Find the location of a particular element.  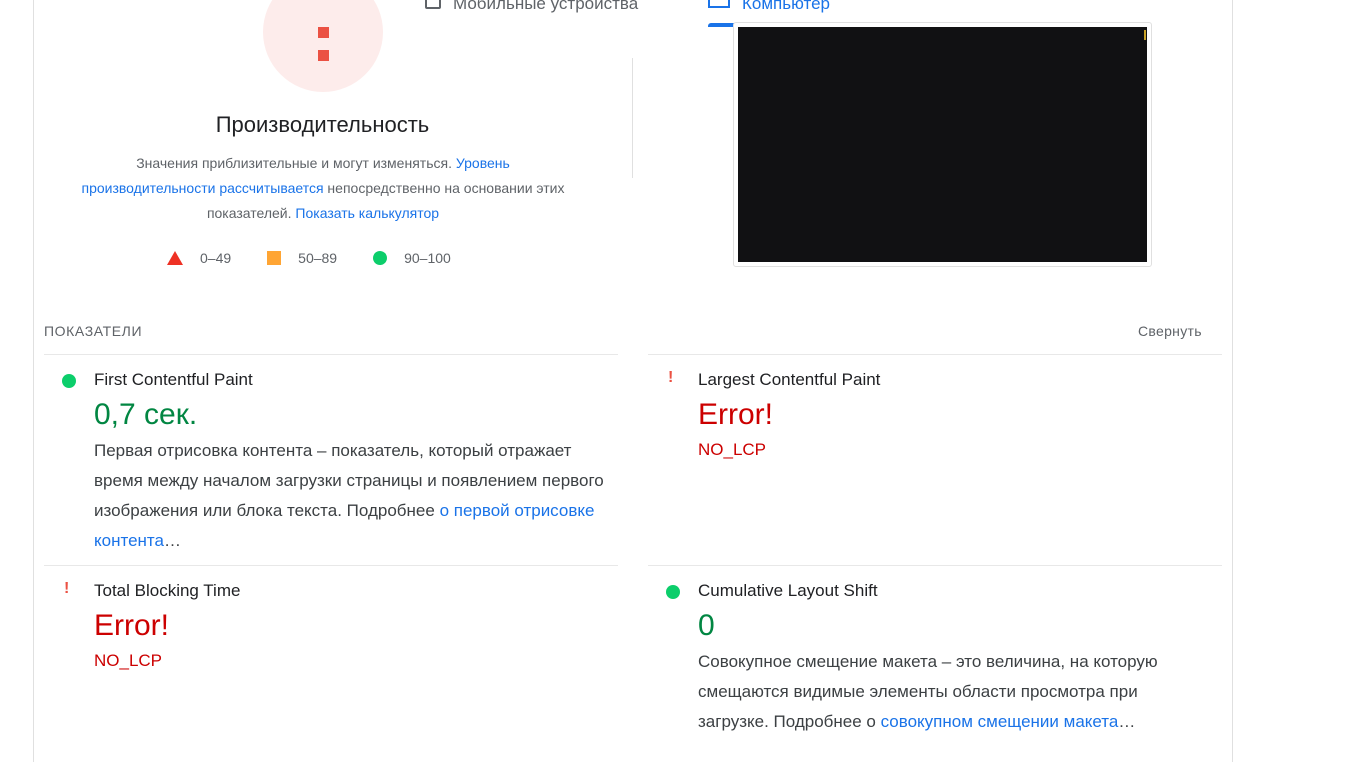

screenshot-image is located at coordinates (942, 144).